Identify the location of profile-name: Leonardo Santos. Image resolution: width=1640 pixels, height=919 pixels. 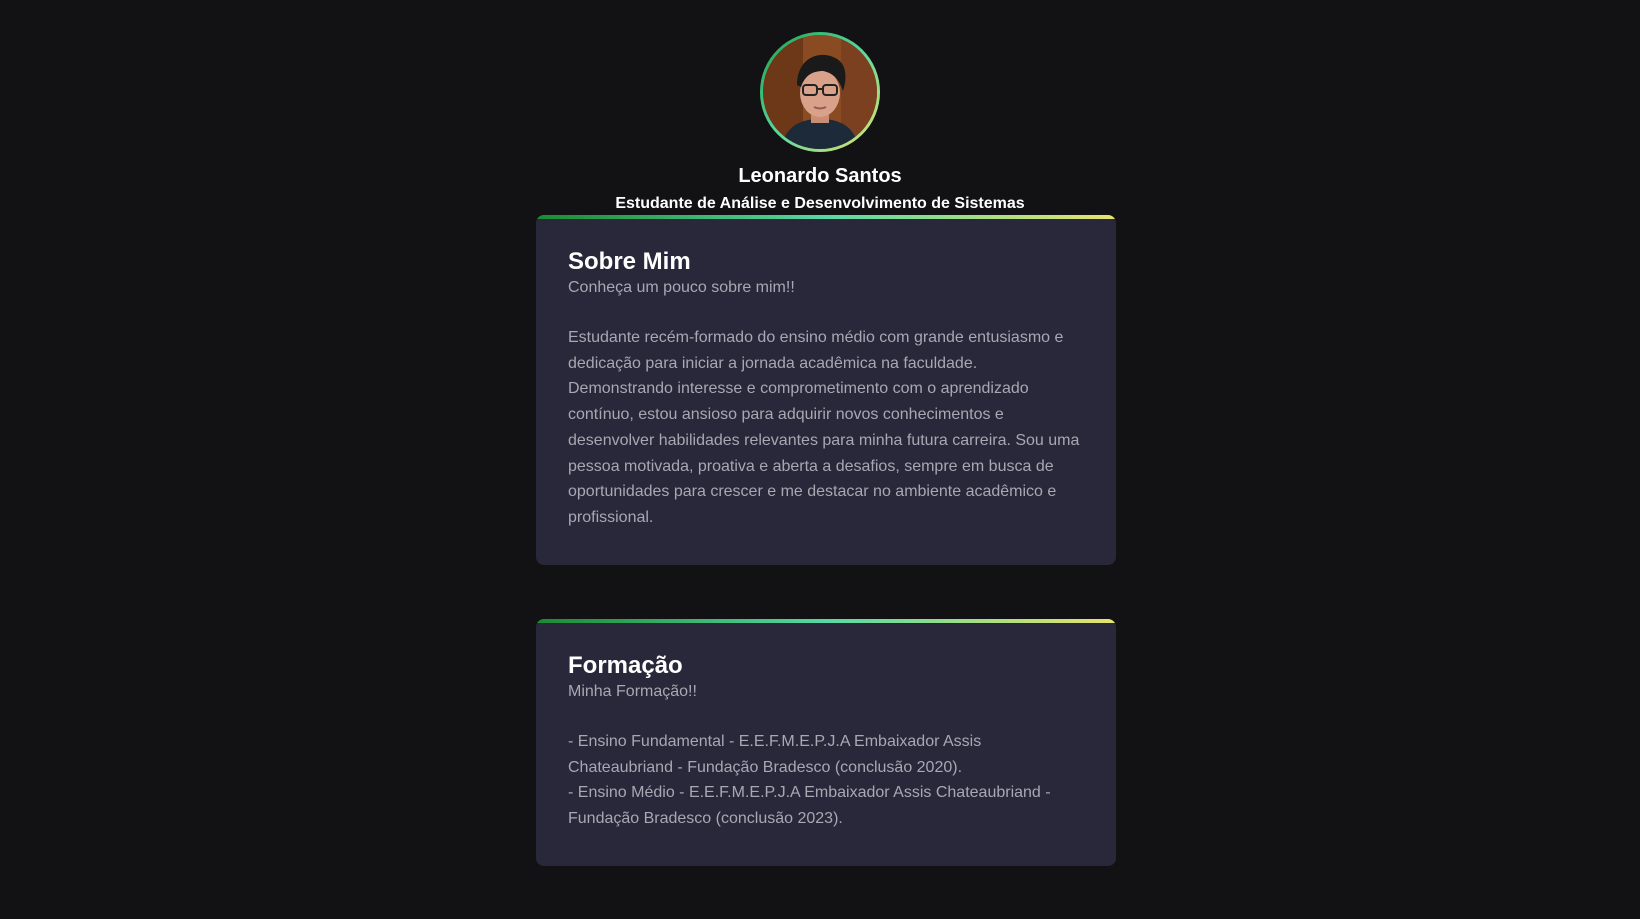
(820, 176).